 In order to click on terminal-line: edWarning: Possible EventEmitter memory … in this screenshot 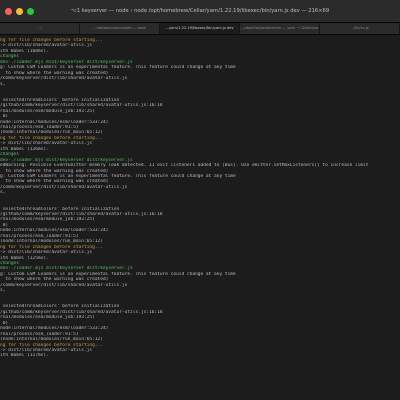, I will do `click(184, 166)`.